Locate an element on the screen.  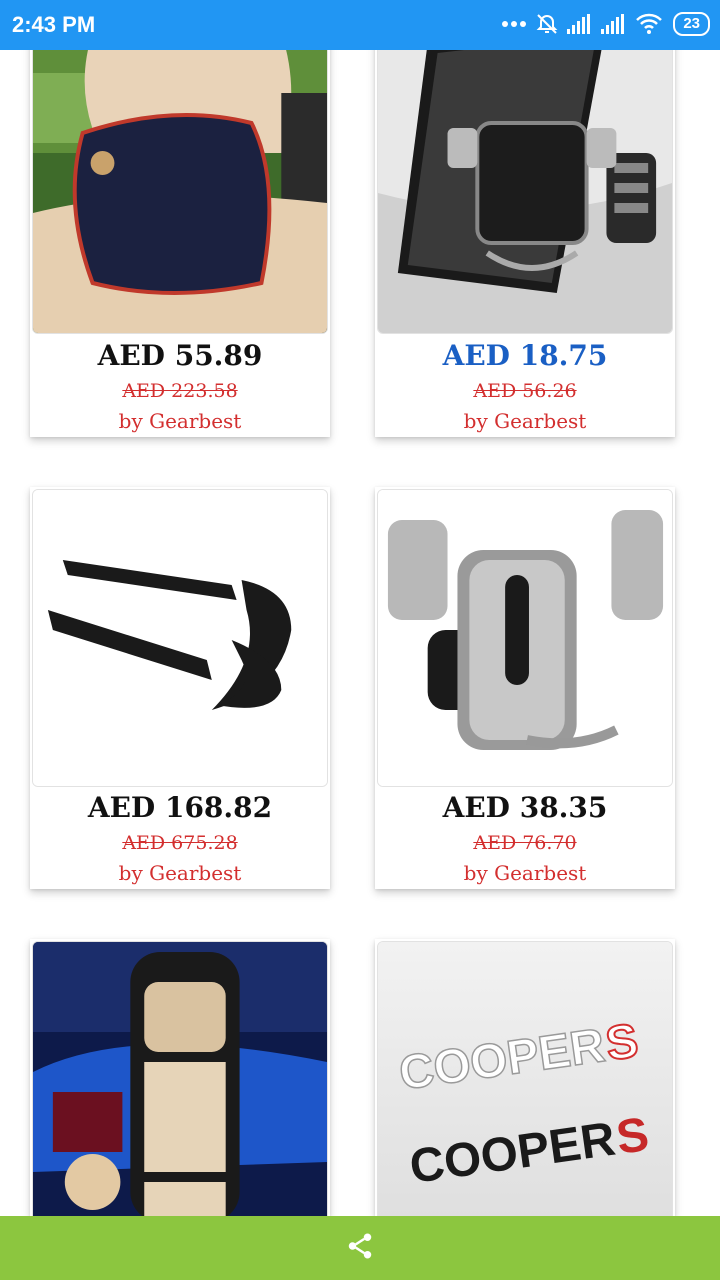
product-image-phone-holder is located at coordinates (525, 183).